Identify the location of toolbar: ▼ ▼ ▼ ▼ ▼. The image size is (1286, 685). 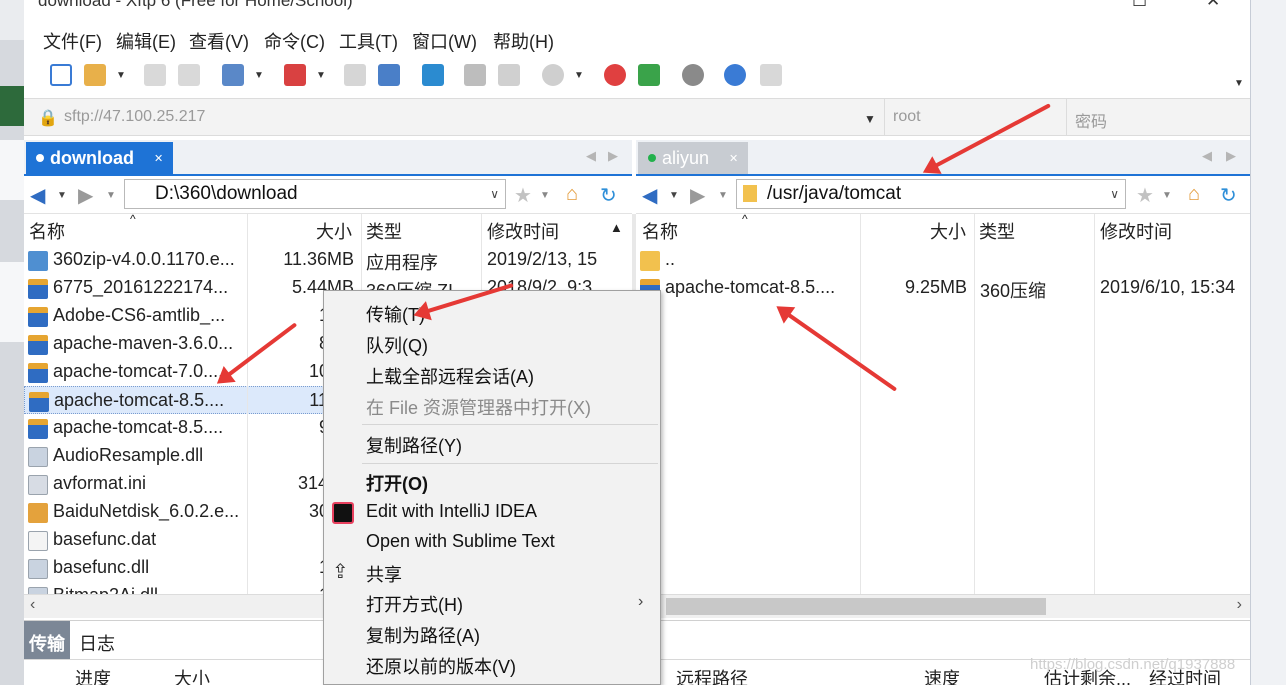
(637, 76).